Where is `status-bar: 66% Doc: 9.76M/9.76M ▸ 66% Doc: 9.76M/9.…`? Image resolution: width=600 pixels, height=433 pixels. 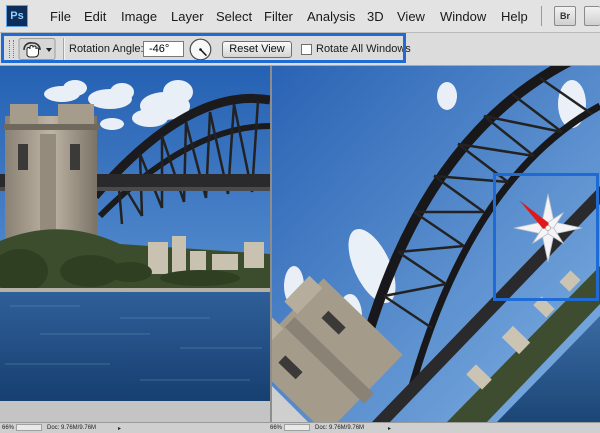
status-bar: 66% Doc: 9.76M/9.76M ▸ 66% Doc: 9.76M/9.… is located at coordinates (300, 427).